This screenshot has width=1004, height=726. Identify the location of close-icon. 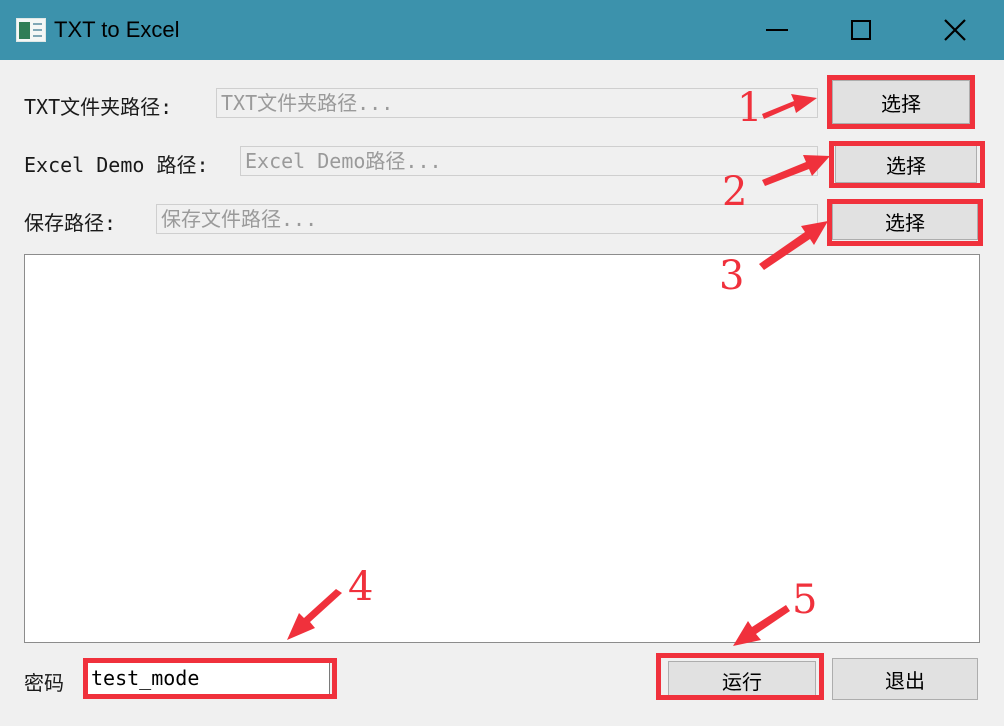
(955, 30).